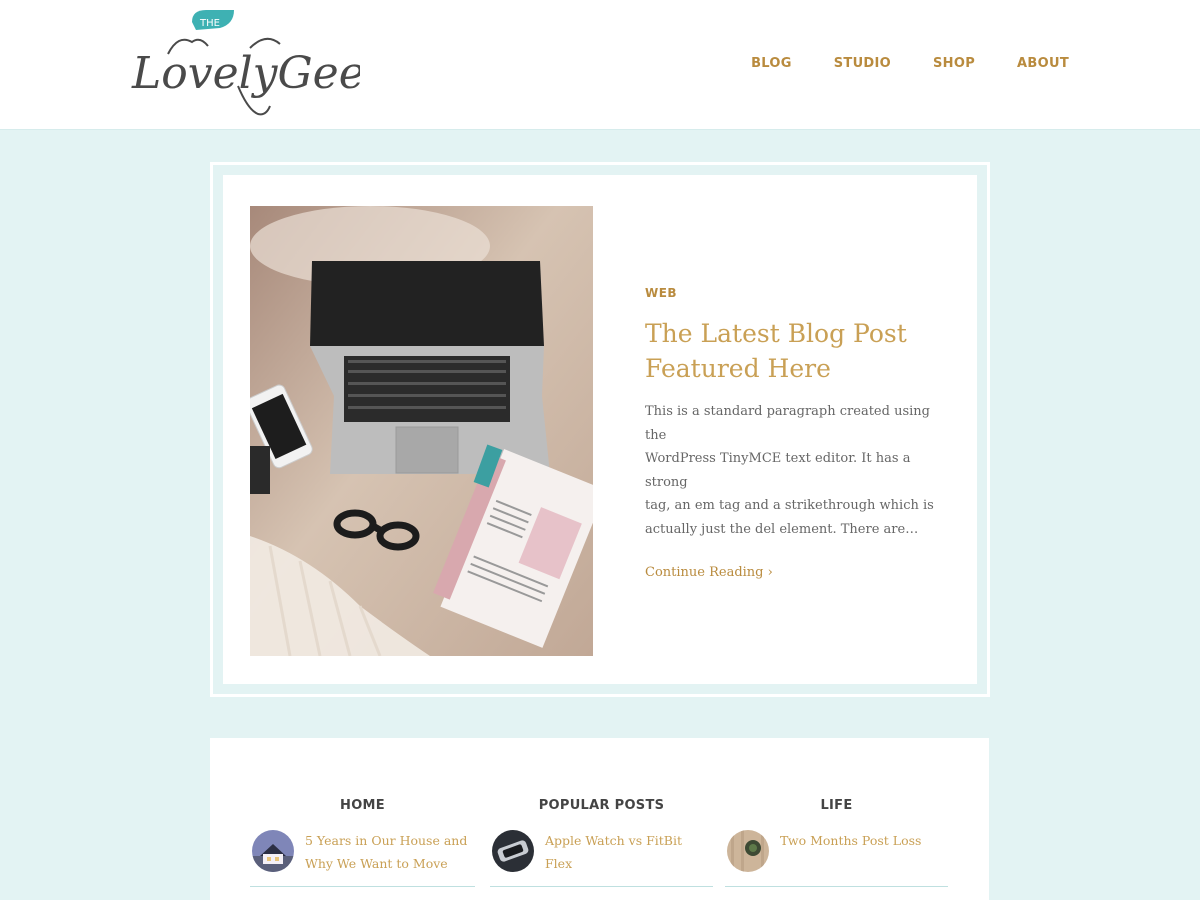 This screenshot has width=1200, height=900. I want to click on post-title: The Latest Blog Post Featured Here, so click(797, 351).